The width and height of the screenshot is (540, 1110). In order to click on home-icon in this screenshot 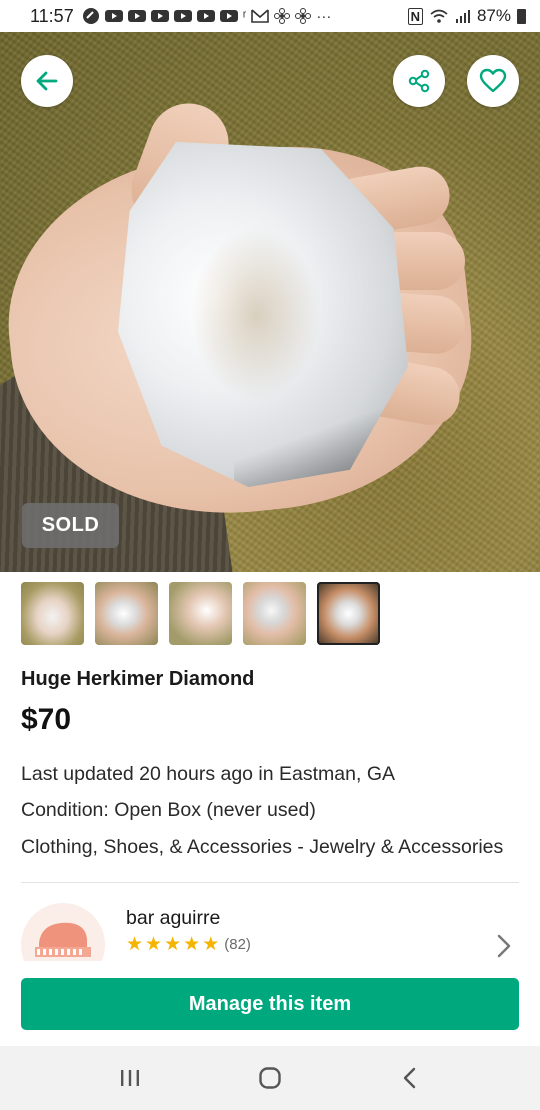, I will do `click(270, 1078)`.